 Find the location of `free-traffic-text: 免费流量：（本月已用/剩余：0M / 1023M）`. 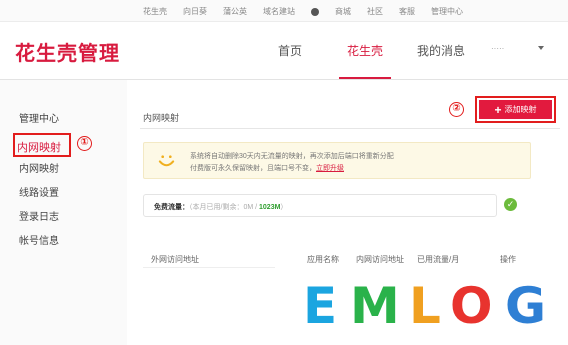

free-traffic-text: 免费流量：（本月已用/剩余：0M / 1023M） is located at coordinates (220, 207).